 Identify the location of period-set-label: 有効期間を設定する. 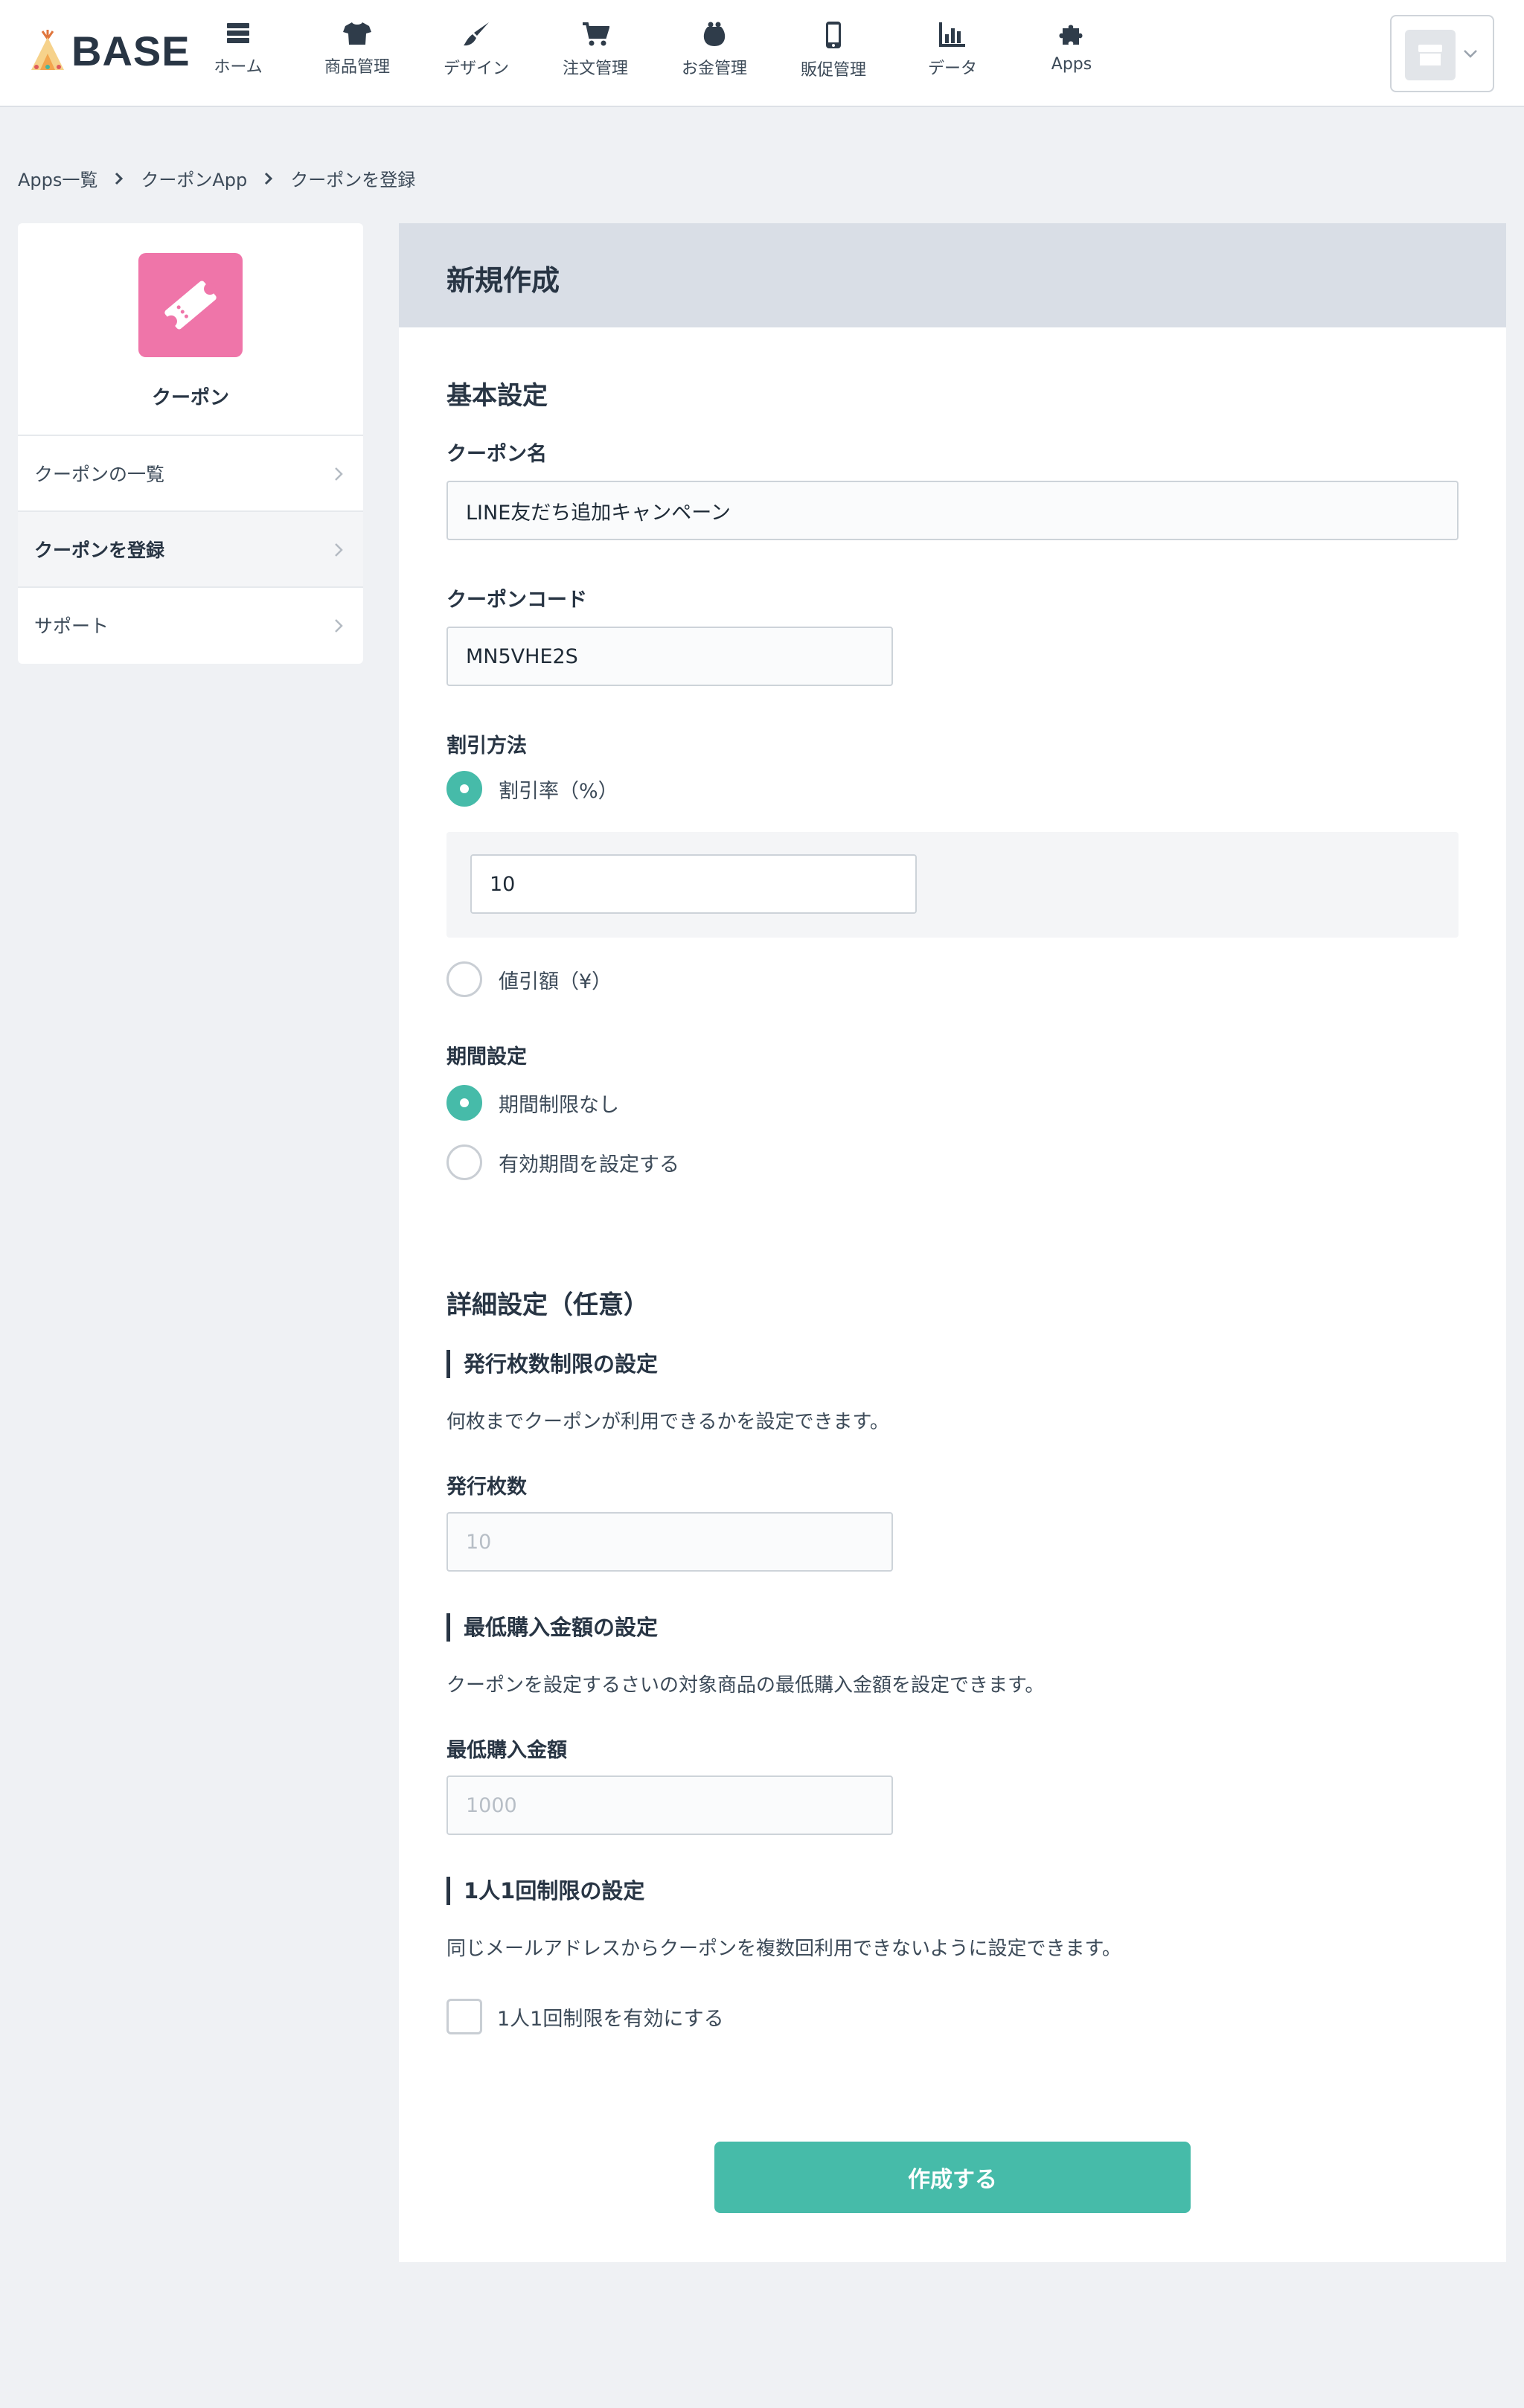
(589, 1165).